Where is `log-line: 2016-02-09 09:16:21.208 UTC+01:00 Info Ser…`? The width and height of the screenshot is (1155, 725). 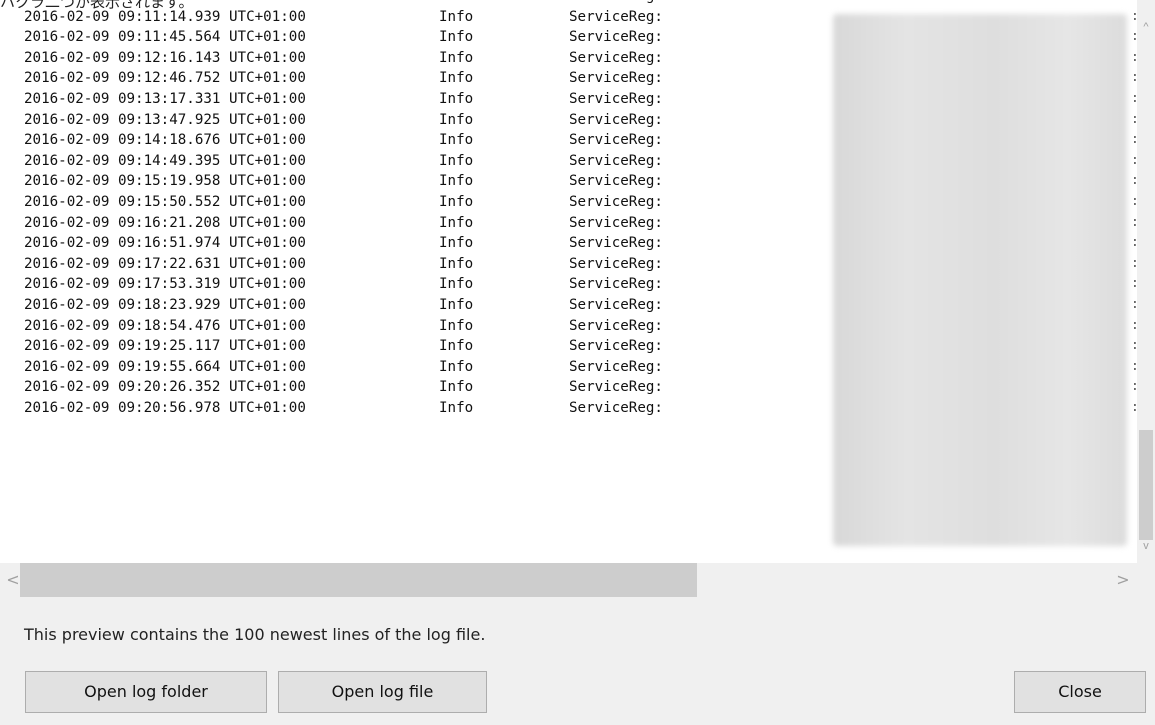
log-line: 2016-02-09 09:16:21.208 UTC+01:00 Info Ser… is located at coordinates (343, 223).